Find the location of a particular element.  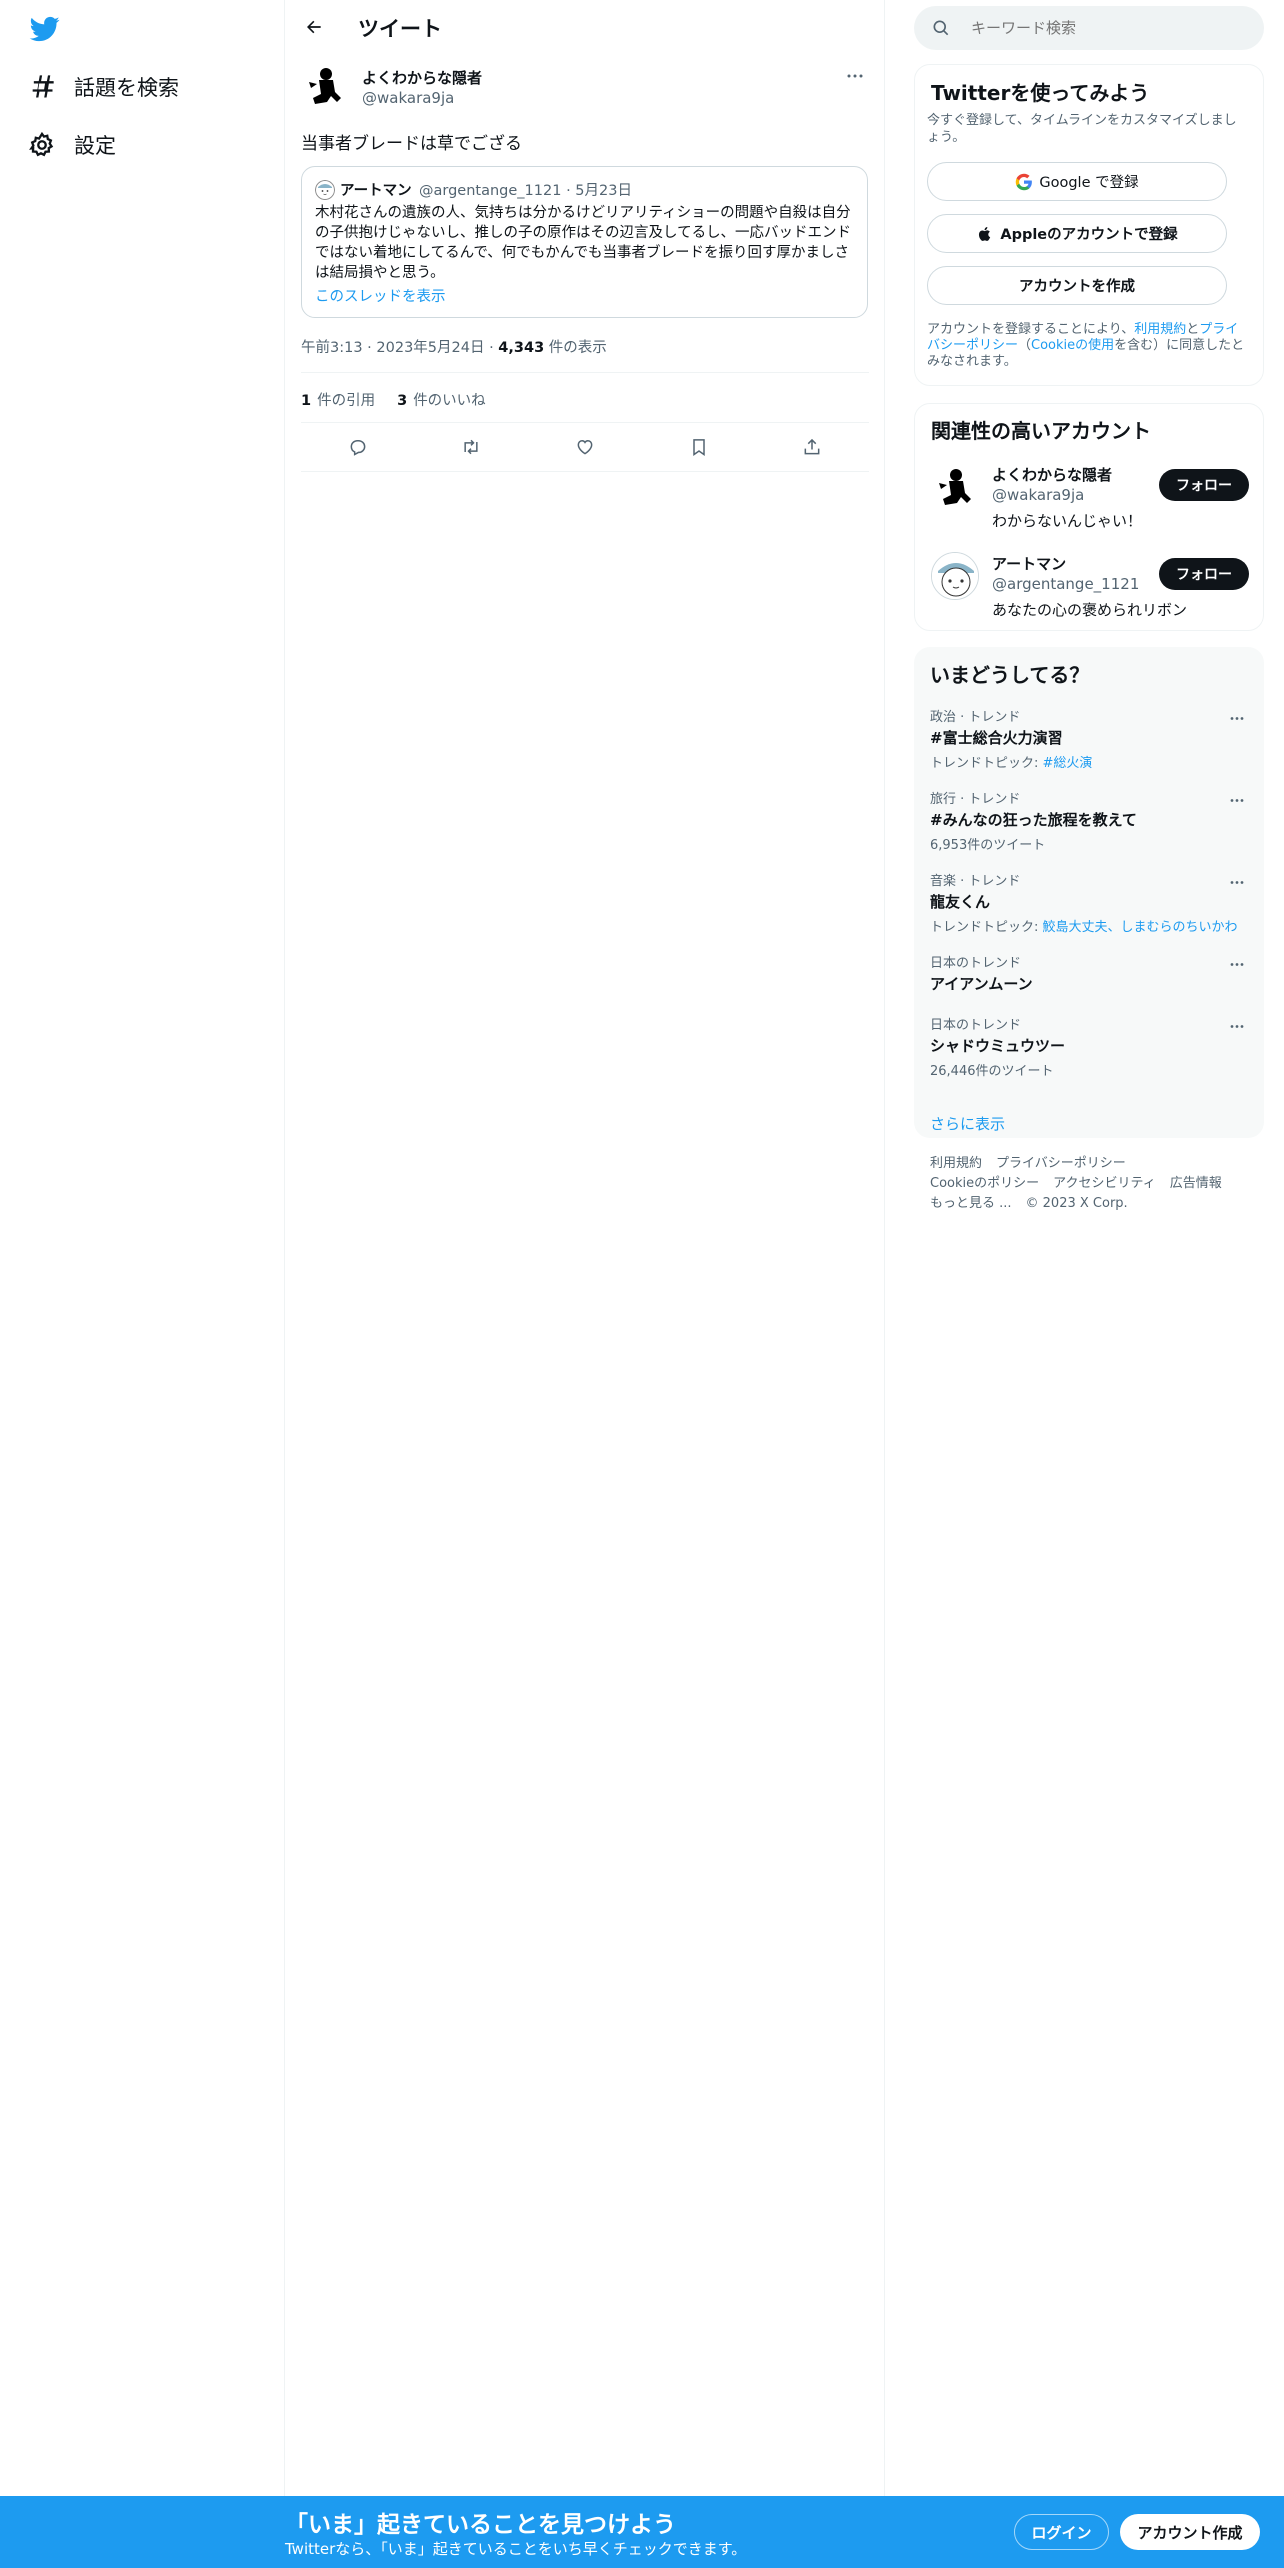

quote-meta: @argentange_1121 · 5月23日 is located at coordinates (525, 189).